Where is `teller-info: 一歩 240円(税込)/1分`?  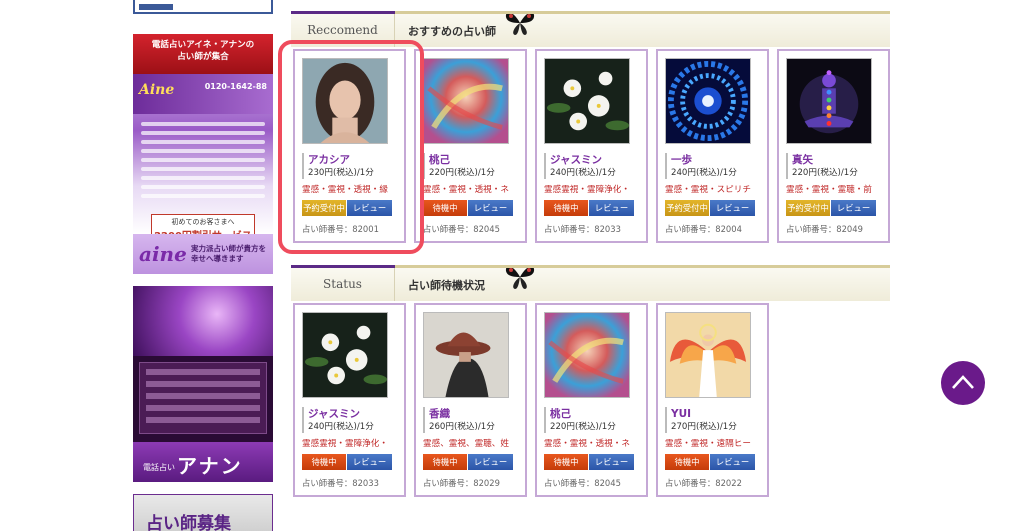
teller-info: 一歩 240円(税込)/1分 is located at coordinates (715, 166).